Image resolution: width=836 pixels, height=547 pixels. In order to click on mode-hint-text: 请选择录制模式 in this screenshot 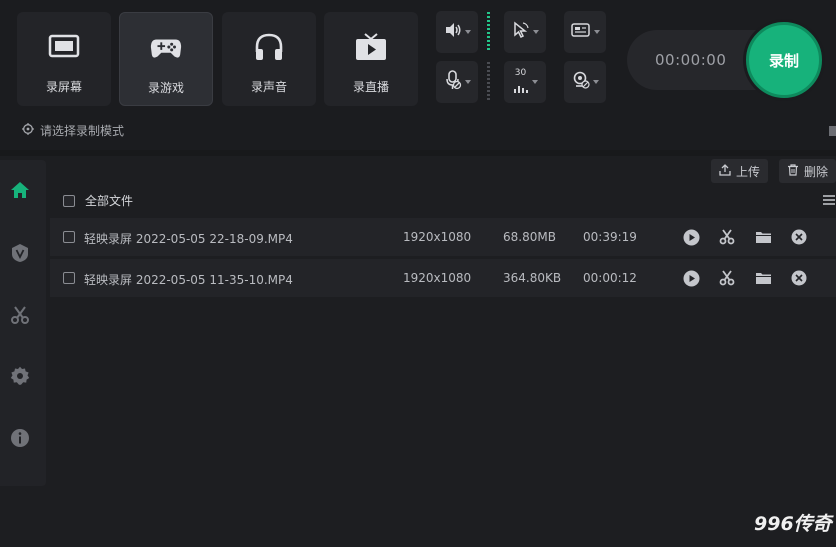, I will do `click(82, 131)`.